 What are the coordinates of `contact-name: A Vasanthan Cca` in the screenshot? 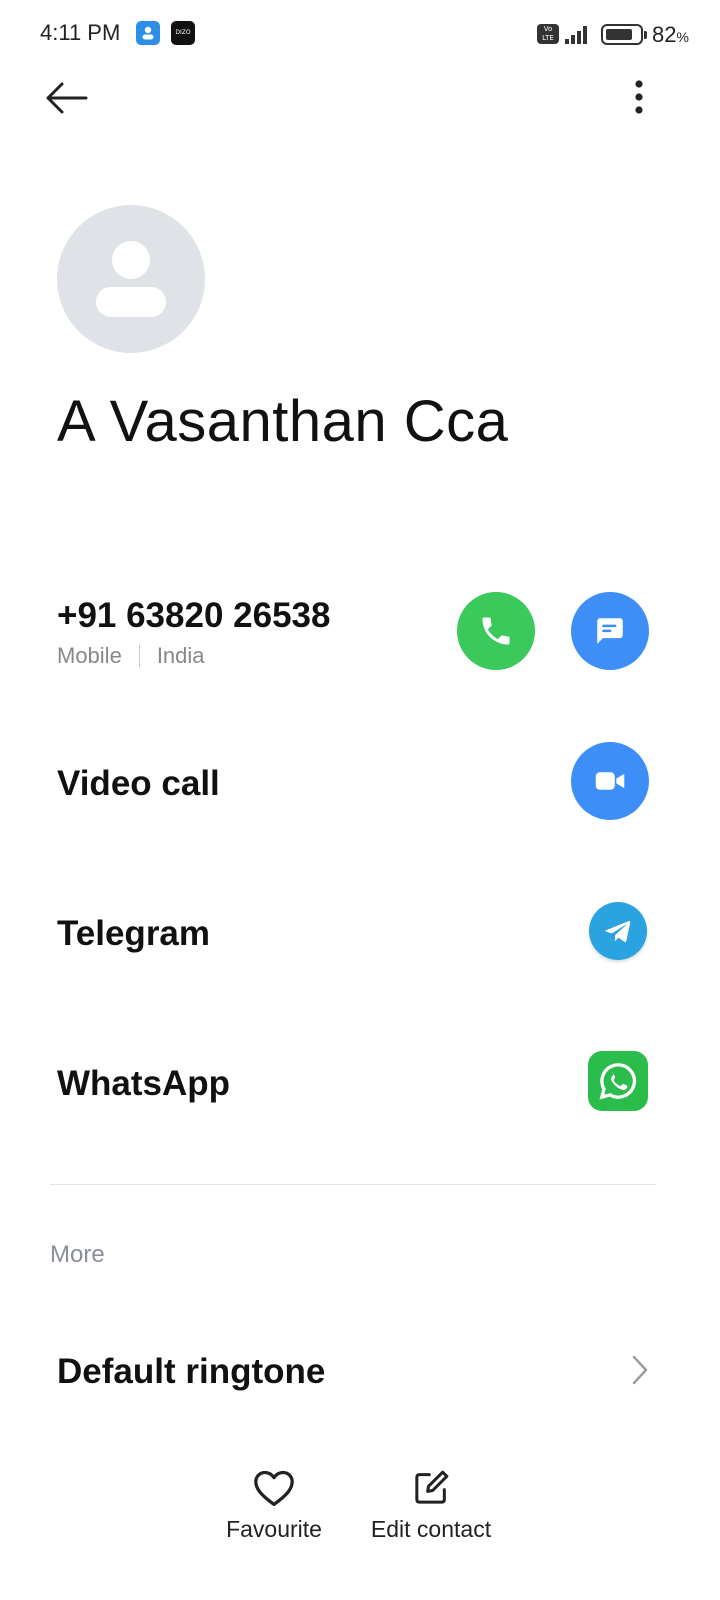 It's located at (283, 421).